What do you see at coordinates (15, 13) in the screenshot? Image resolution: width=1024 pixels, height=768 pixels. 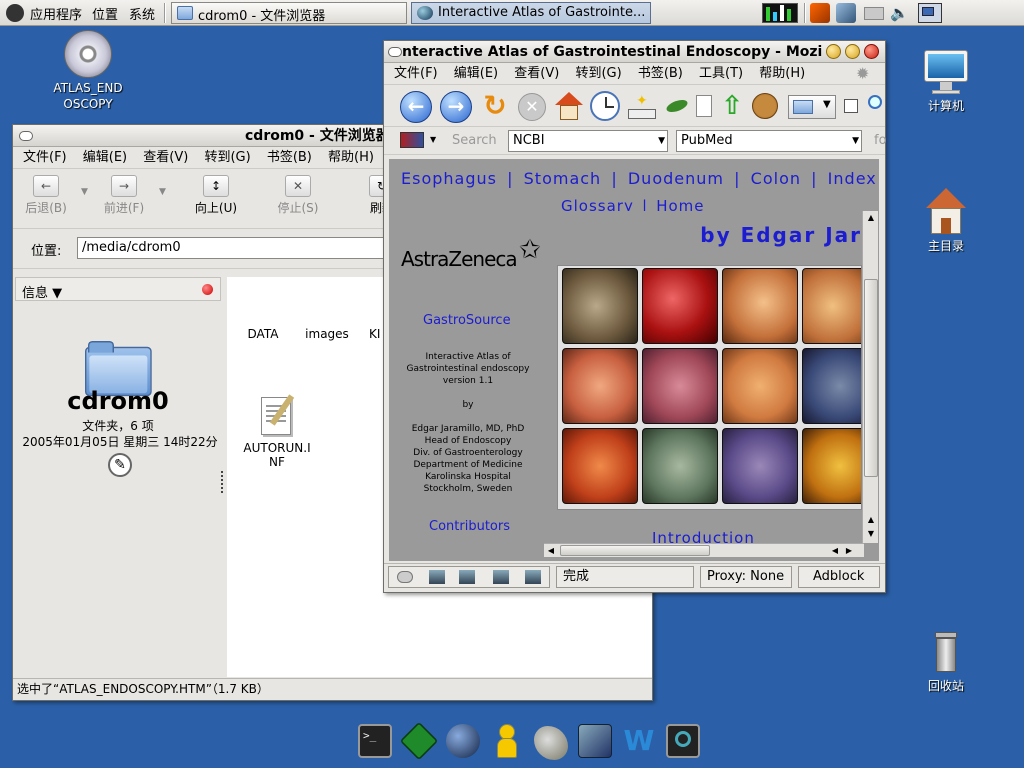 I see `foot-menu-icon` at bounding box center [15, 13].